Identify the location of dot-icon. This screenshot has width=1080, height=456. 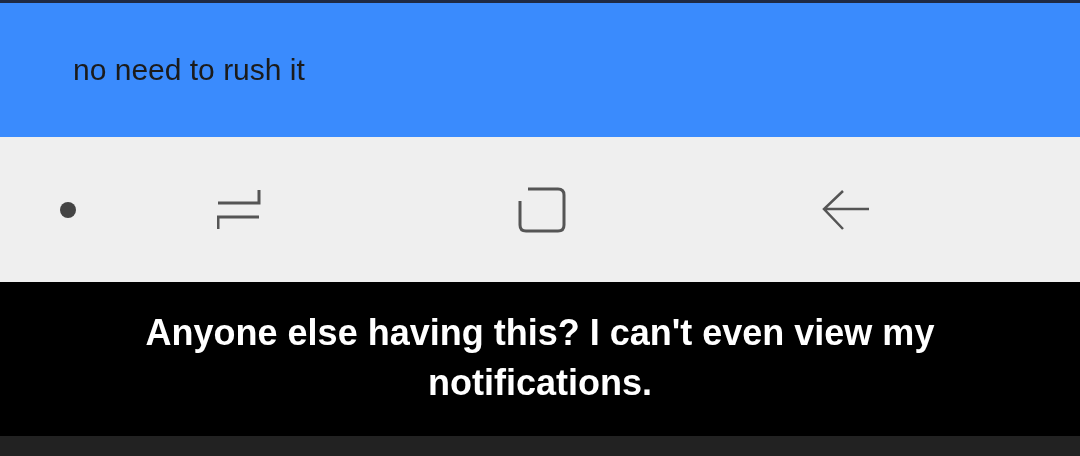
(68, 209).